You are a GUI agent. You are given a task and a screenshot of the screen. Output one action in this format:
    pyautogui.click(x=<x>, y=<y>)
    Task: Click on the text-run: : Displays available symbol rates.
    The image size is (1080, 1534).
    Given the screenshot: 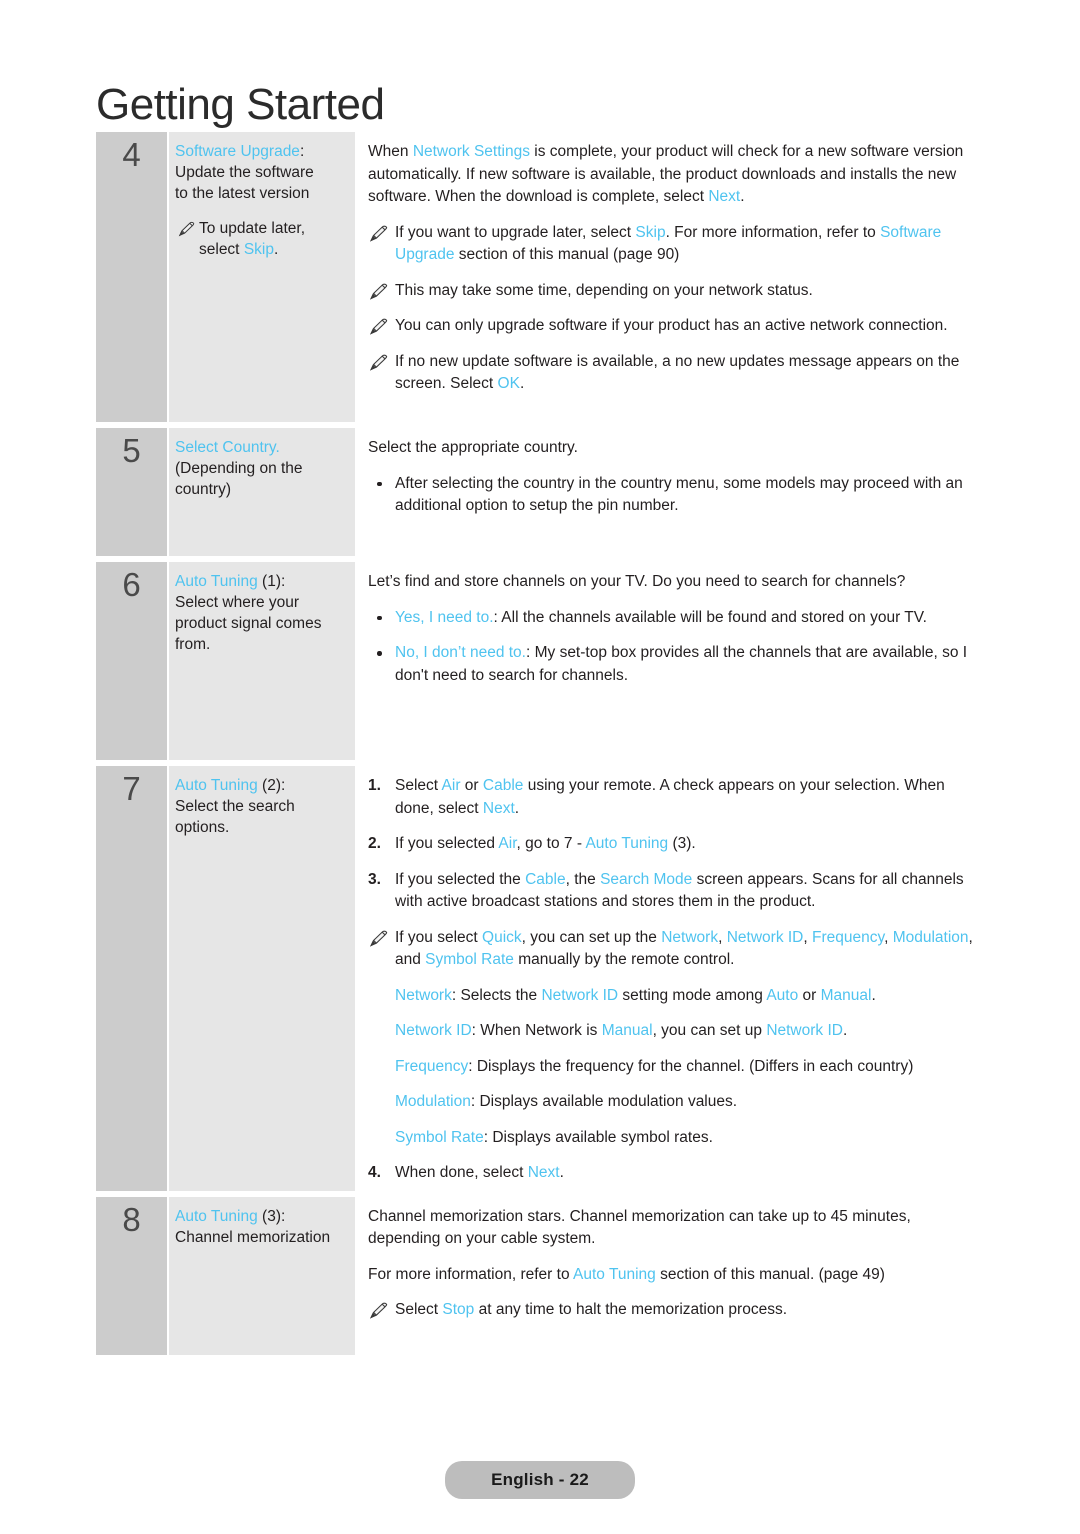 What is the action you would take?
    pyautogui.click(x=598, y=1137)
    